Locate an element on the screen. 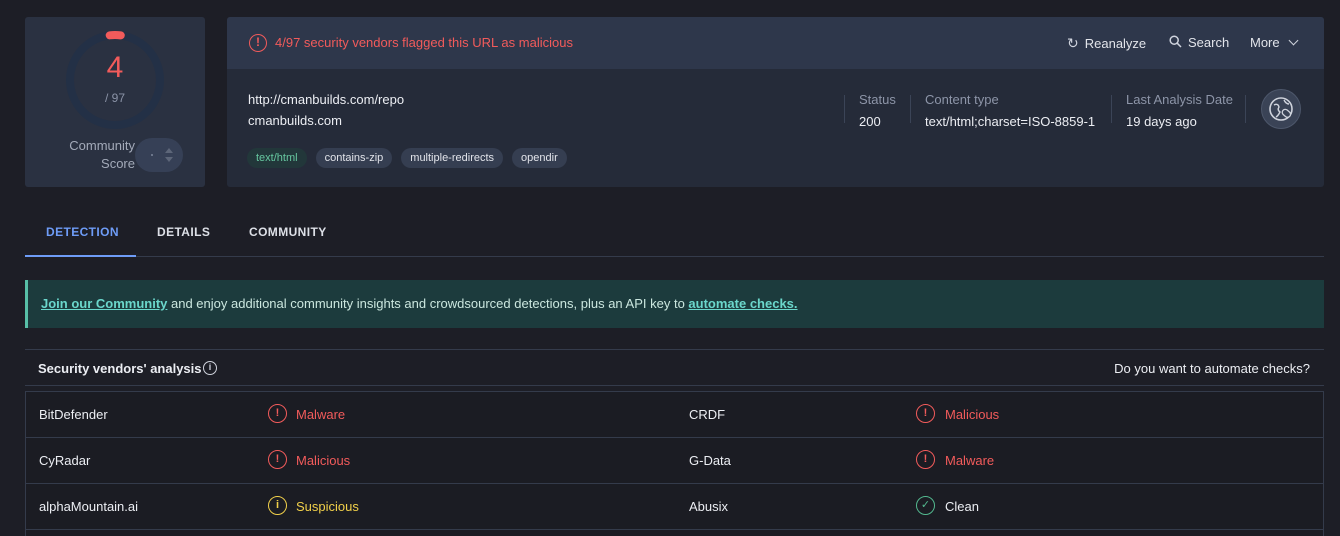  refresh-icon: ↻ is located at coordinates (1073, 43).